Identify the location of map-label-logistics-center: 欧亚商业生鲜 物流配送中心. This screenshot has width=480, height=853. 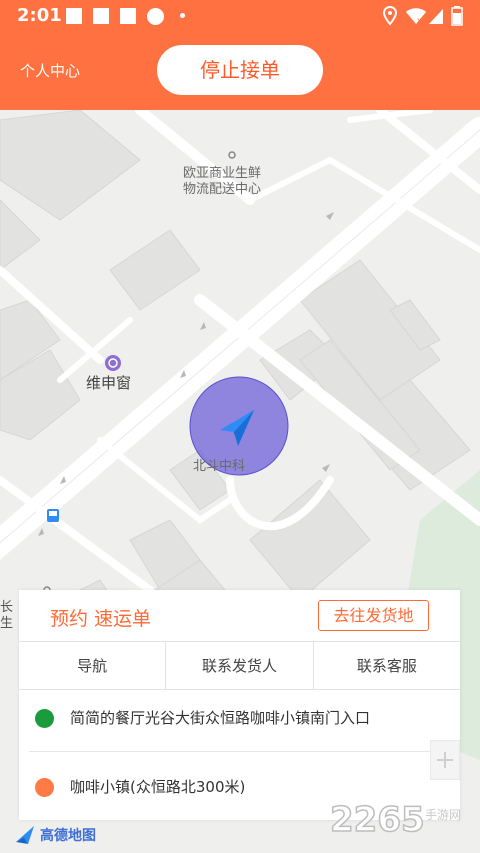
(222, 182).